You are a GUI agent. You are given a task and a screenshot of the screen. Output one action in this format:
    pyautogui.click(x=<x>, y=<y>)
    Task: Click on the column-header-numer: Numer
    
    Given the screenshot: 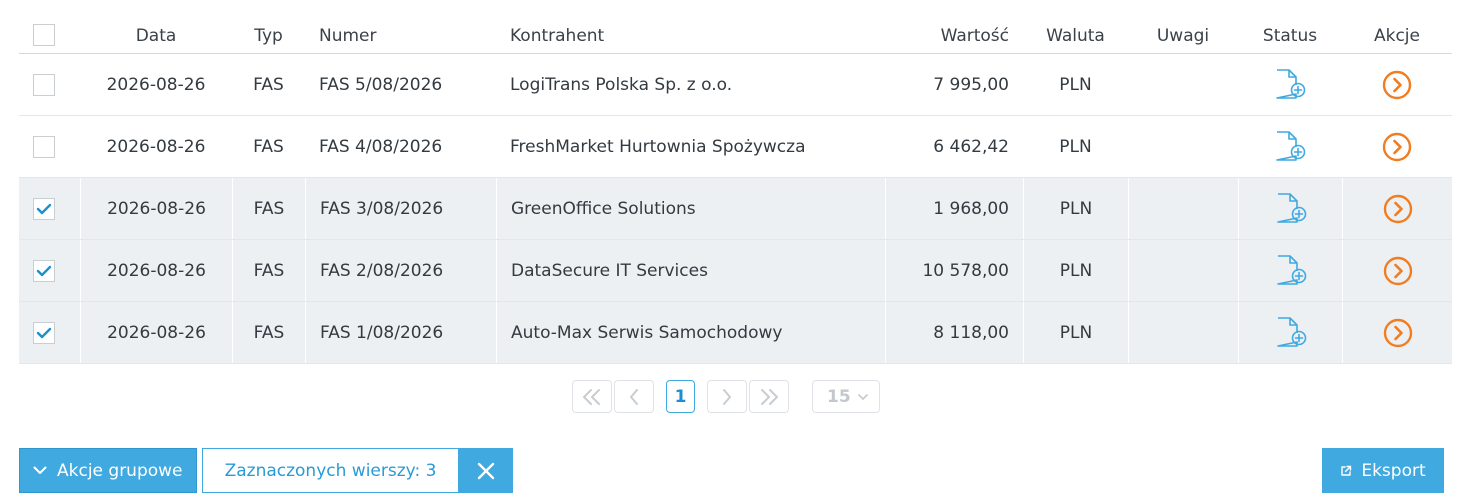 What is the action you would take?
    pyautogui.click(x=400, y=35)
    